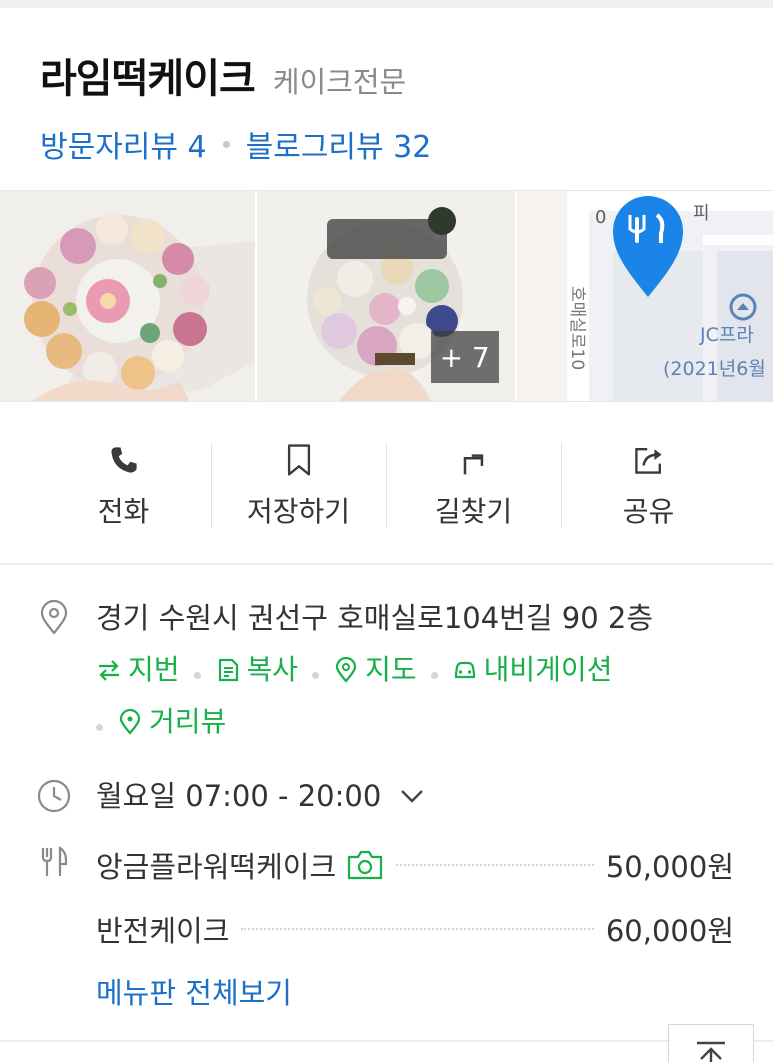  What do you see at coordinates (386, 564) in the screenshot?
I see `section-divider` at bounding box center [386, 564].